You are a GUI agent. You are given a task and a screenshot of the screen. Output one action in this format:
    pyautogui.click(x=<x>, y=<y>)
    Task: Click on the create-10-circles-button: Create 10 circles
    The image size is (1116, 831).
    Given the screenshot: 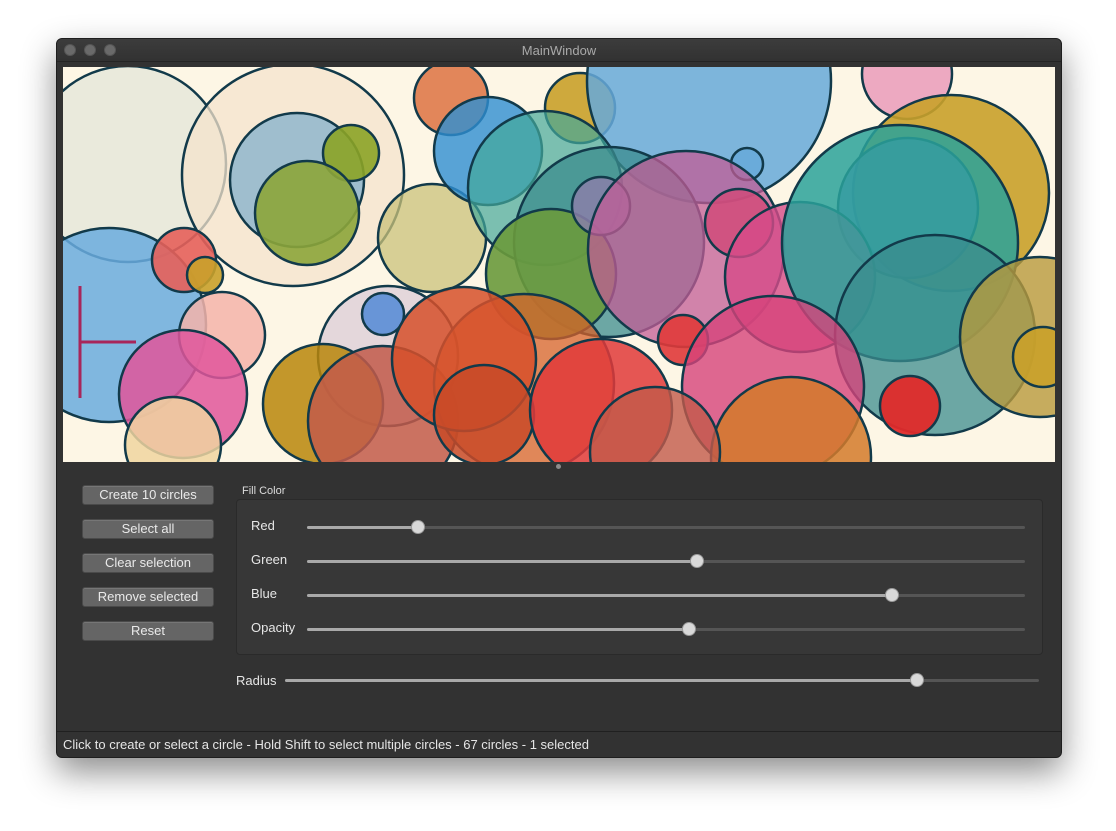 What is the action you would take?
    pyautogui.click(x=148, y=495)
    